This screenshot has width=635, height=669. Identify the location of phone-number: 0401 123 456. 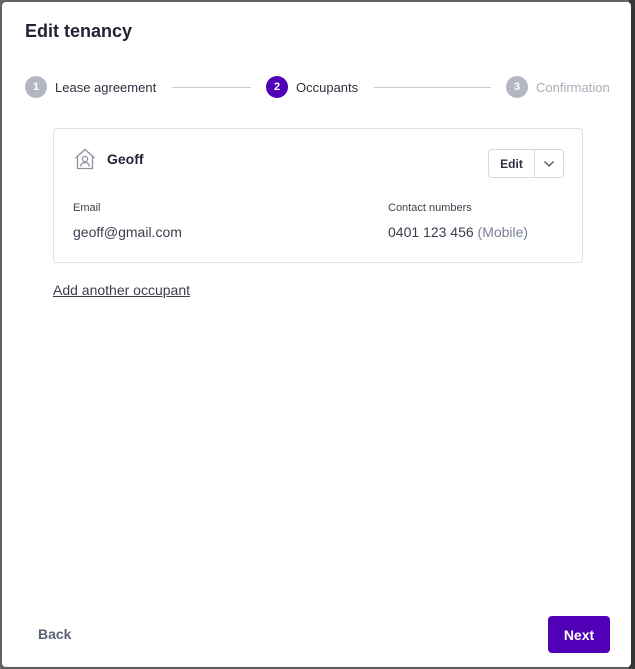
(431, 232).